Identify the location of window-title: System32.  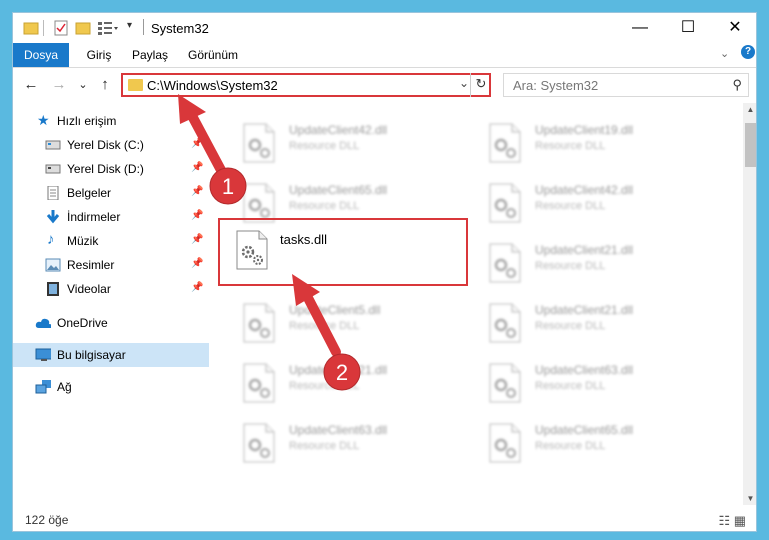
(180, 28).